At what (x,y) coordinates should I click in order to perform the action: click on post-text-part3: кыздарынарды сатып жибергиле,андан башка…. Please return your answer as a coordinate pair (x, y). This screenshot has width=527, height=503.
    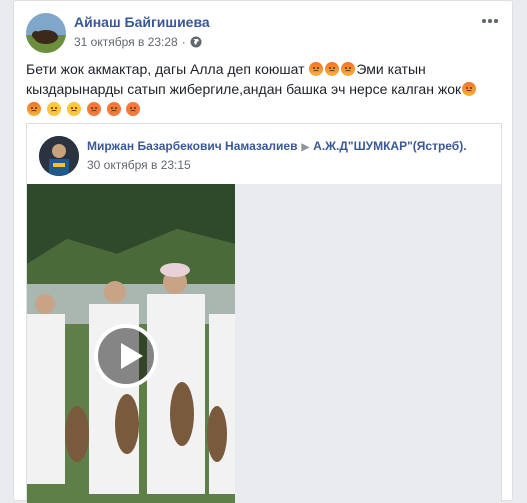
    Looking at the image, I should click on (244, 89).